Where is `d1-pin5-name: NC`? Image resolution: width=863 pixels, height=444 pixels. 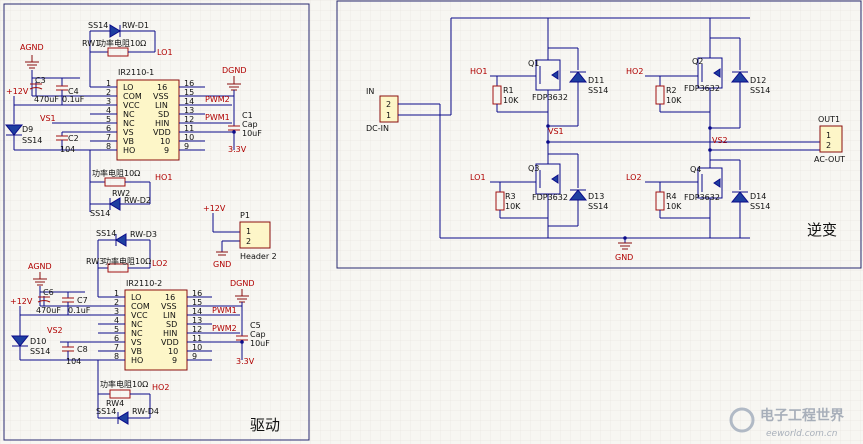 d1-pin5-name: NC is located at coordinates (129, 123).